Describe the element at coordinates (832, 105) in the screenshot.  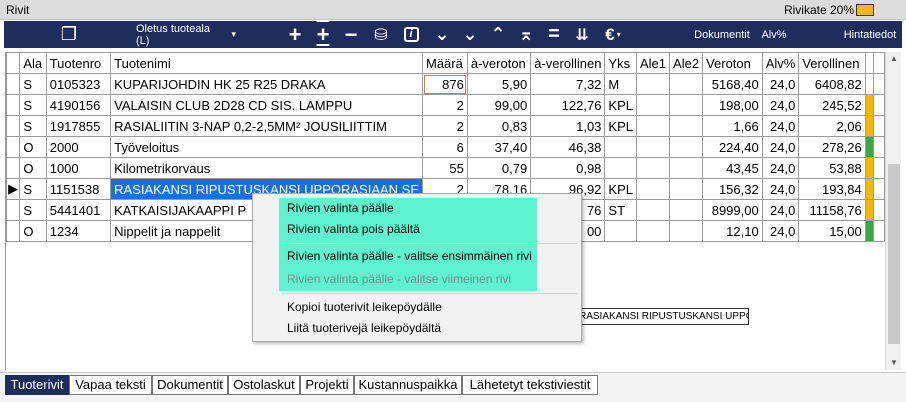
I see `cell-verollinen: 245,52` at that location.